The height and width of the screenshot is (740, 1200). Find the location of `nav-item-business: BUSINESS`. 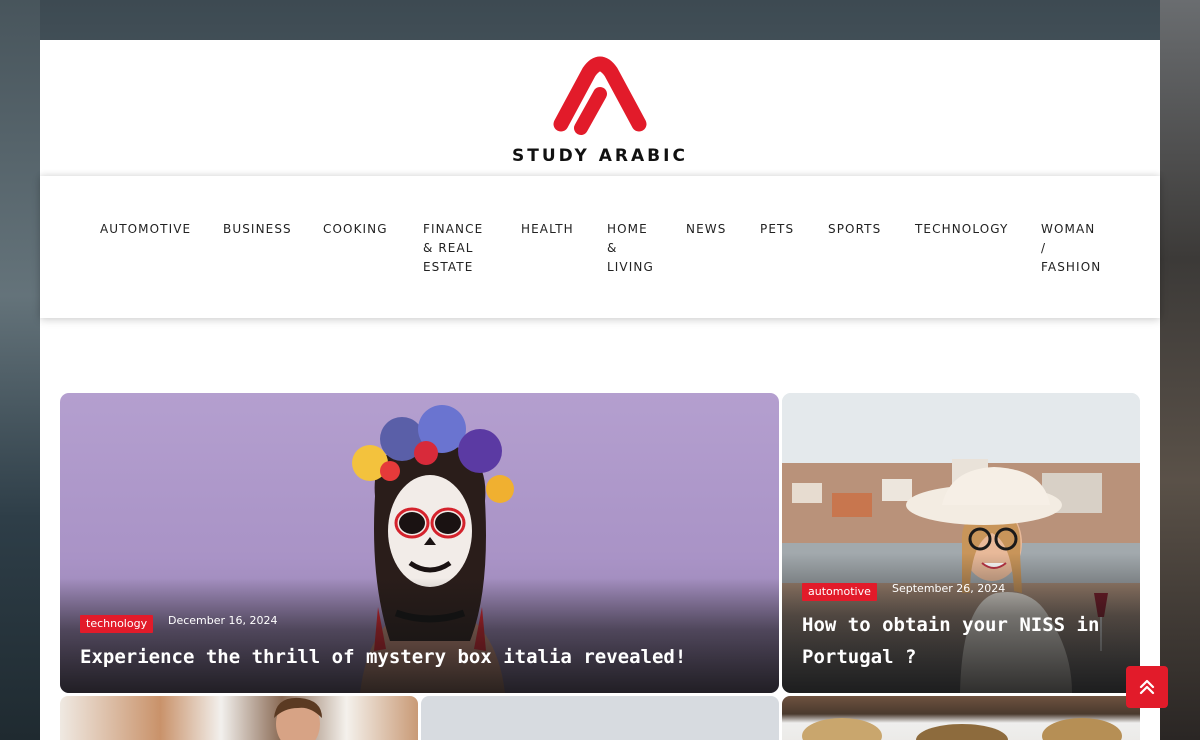

nav-item-business: BUSINESS is located at coordinates (257, 229).